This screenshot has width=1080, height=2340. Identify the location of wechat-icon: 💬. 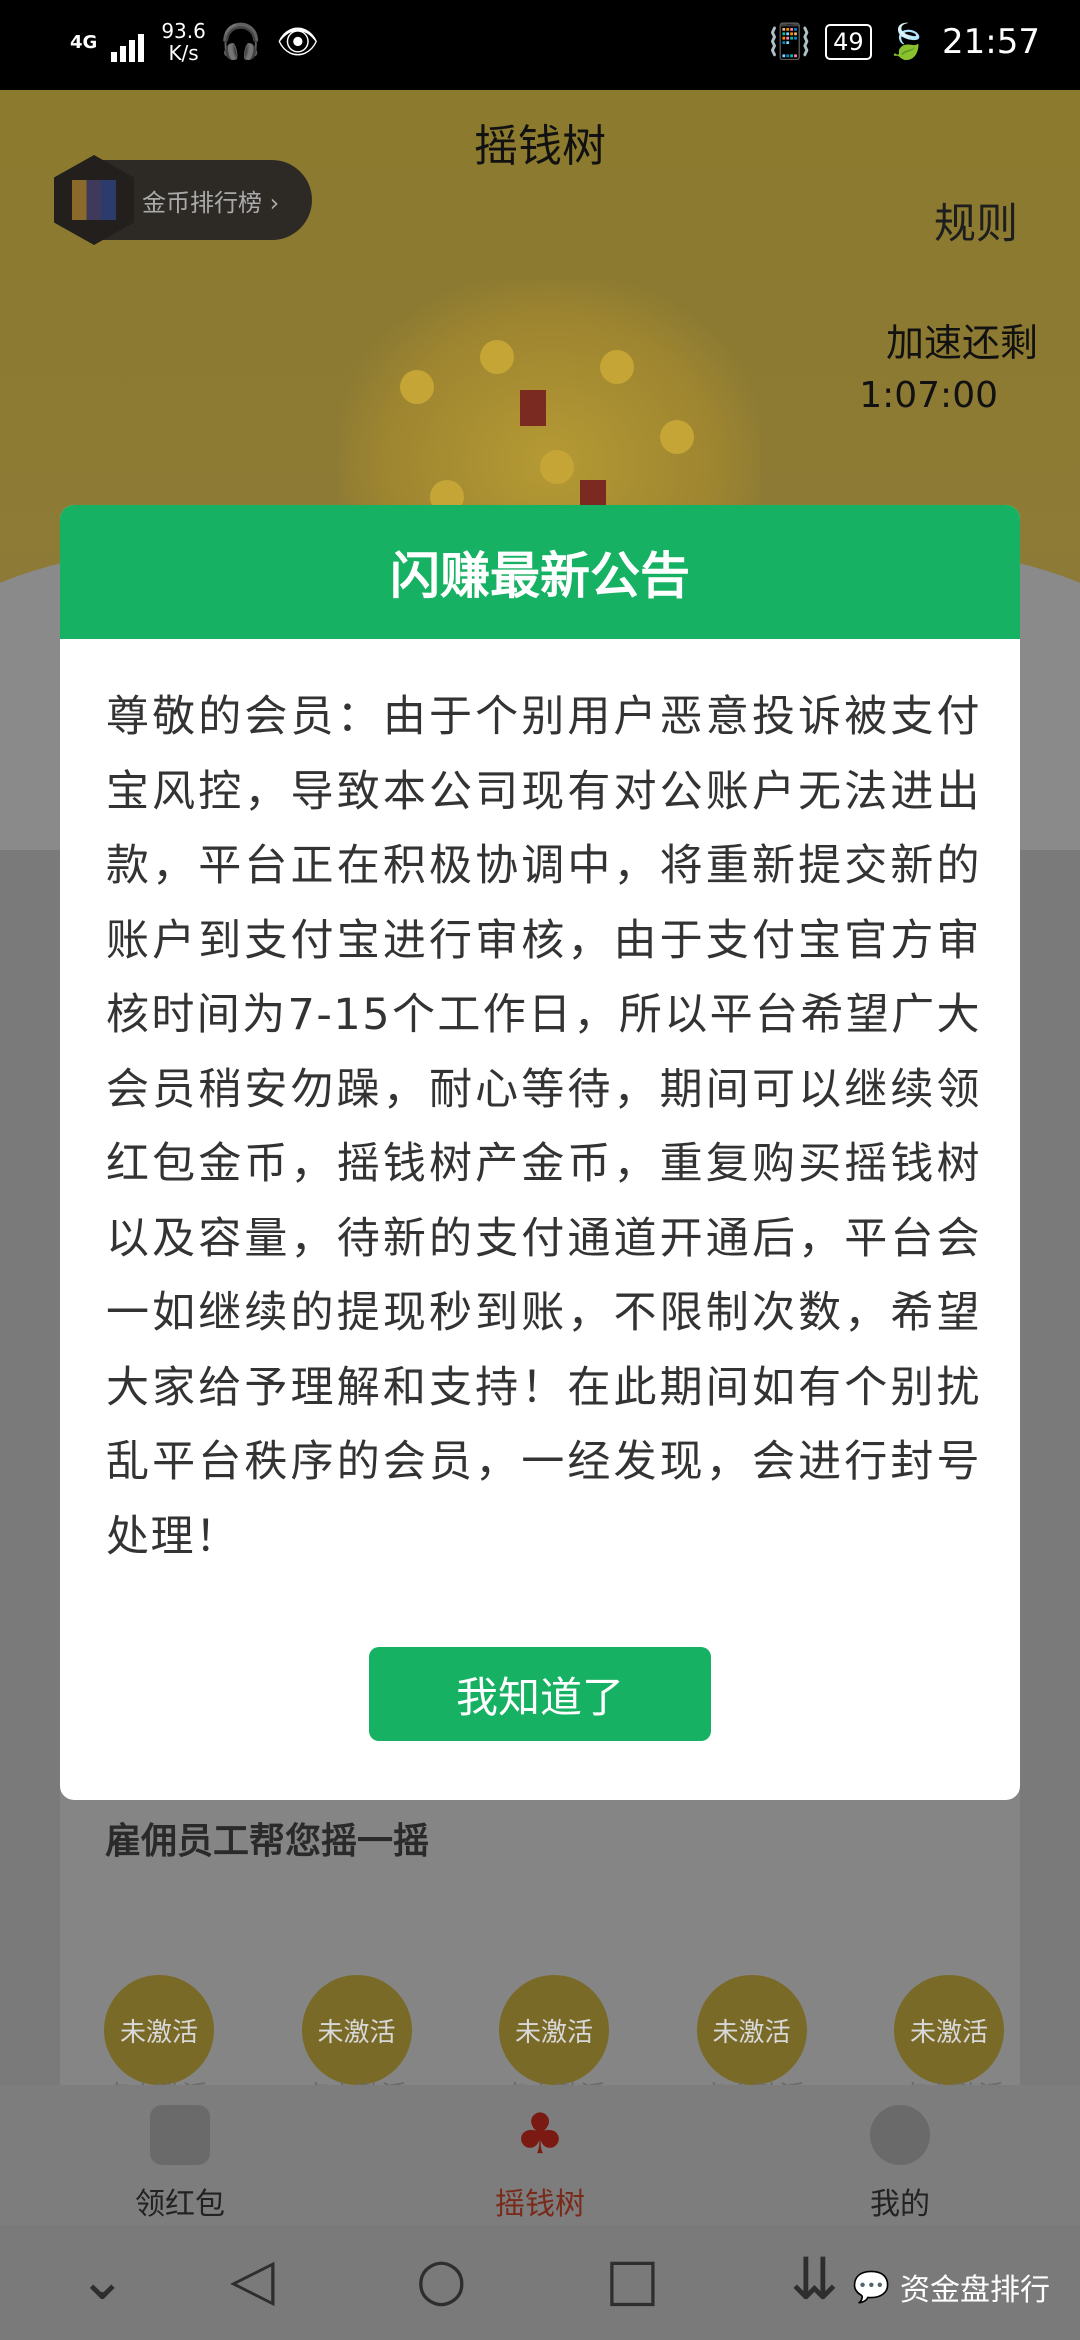
(871, 2287).